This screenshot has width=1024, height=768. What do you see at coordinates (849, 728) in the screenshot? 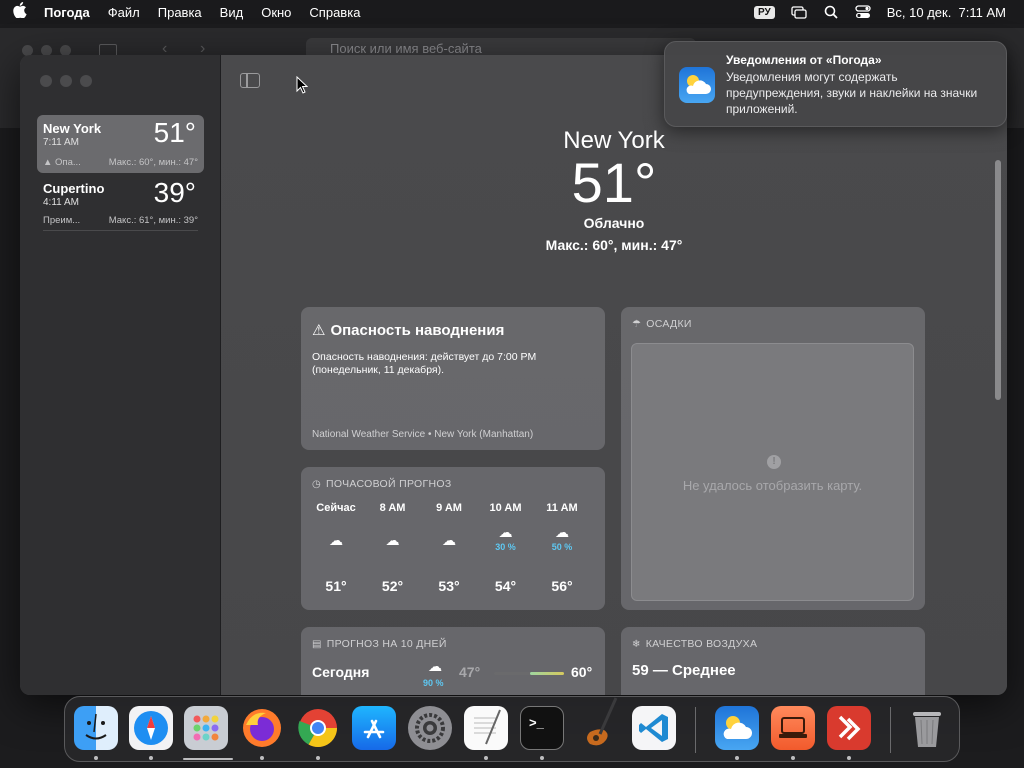
I see `dock-ms-remote-desktop-icon` at bounding box center [849, 728].